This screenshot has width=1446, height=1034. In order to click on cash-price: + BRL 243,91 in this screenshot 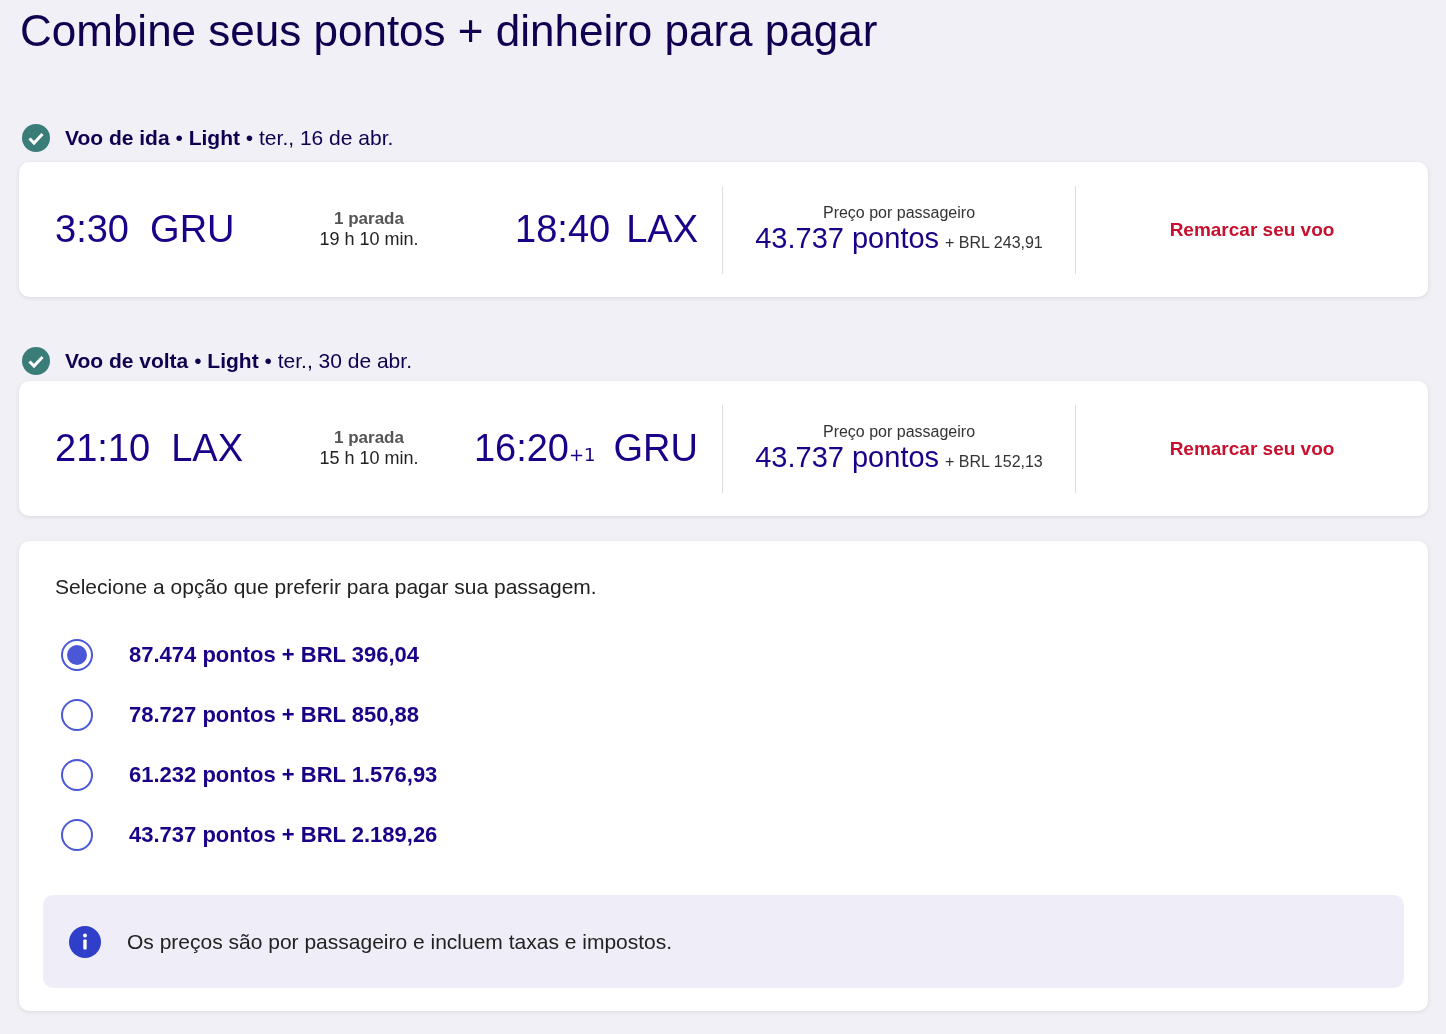, I will do `click(994, 243)`.